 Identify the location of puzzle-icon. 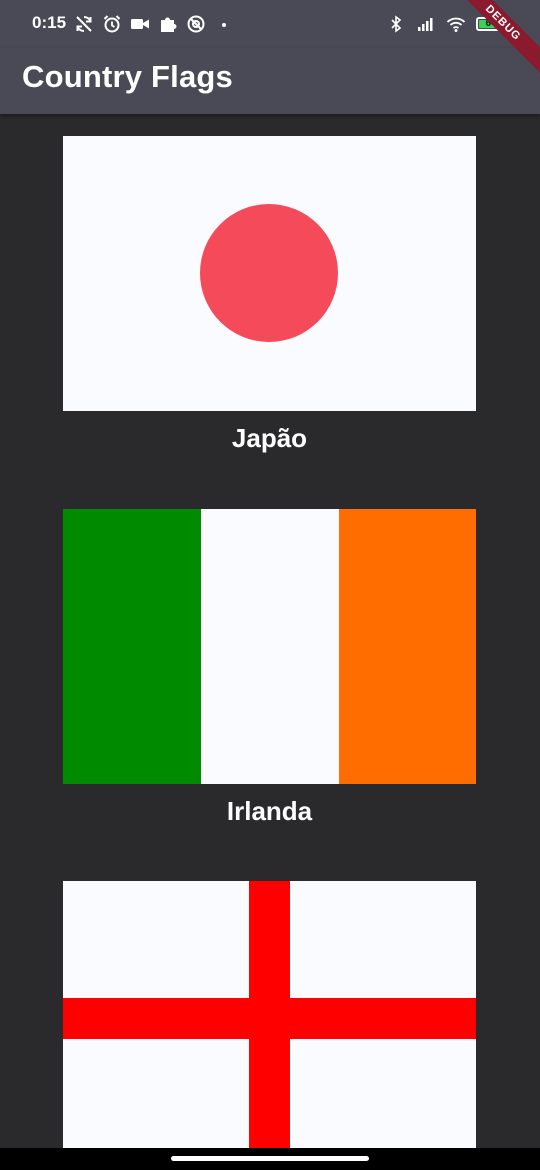
(169, 24).